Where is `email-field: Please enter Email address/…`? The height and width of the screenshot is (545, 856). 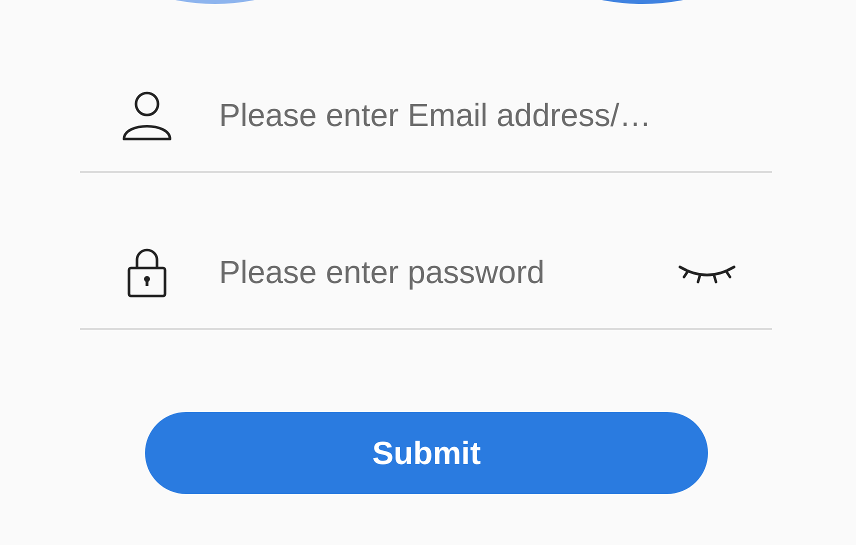 email-field: Please enter Email address/… is located at coordinates (495, 116).